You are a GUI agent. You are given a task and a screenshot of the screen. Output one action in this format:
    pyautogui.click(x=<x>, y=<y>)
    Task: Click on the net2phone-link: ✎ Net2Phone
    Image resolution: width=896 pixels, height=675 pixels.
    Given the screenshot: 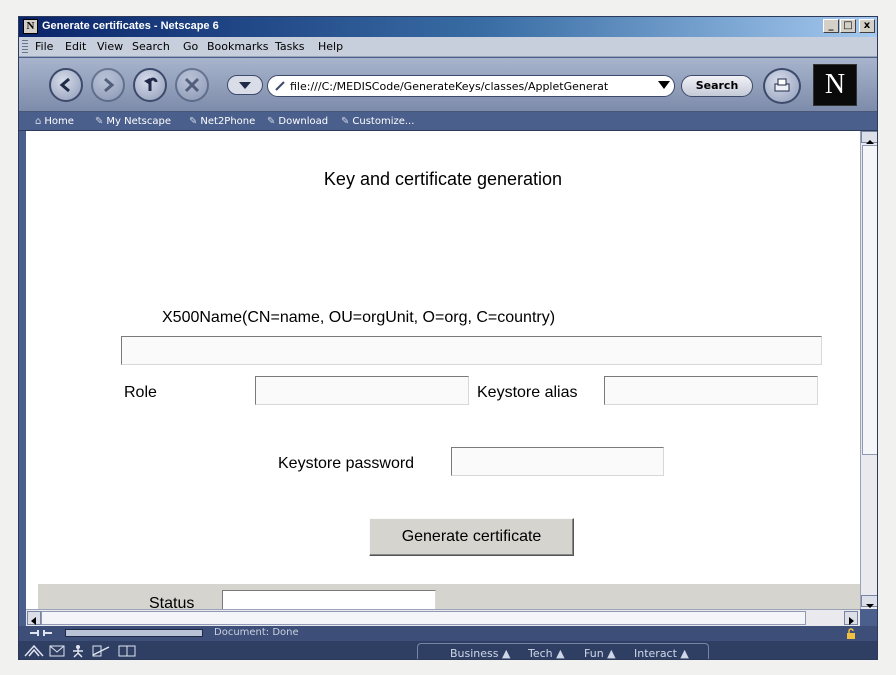 What is the action you would take?
    pyautogui.click(x=222, y=121)
    